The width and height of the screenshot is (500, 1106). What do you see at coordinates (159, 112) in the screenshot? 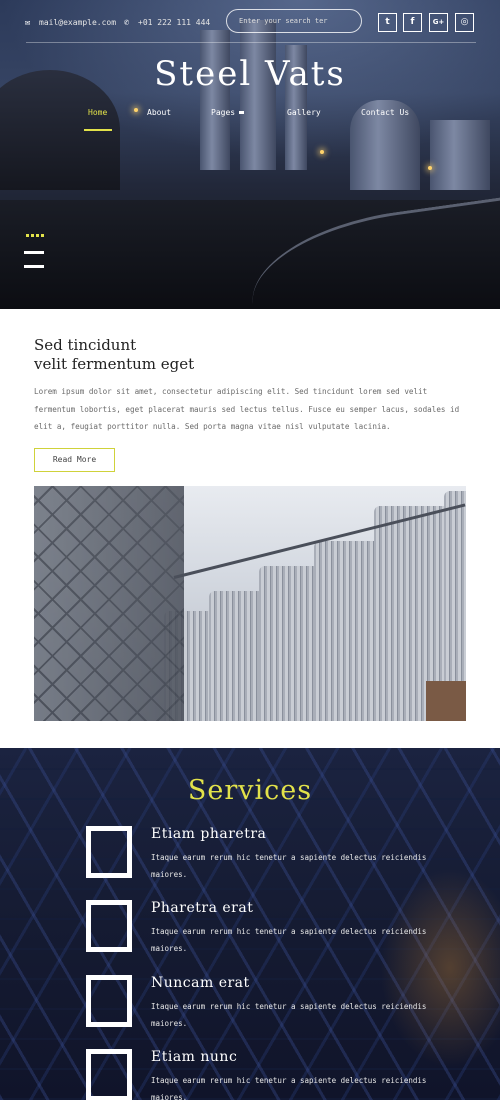
I see `nav-about: About` at bounding box center [159, 112].